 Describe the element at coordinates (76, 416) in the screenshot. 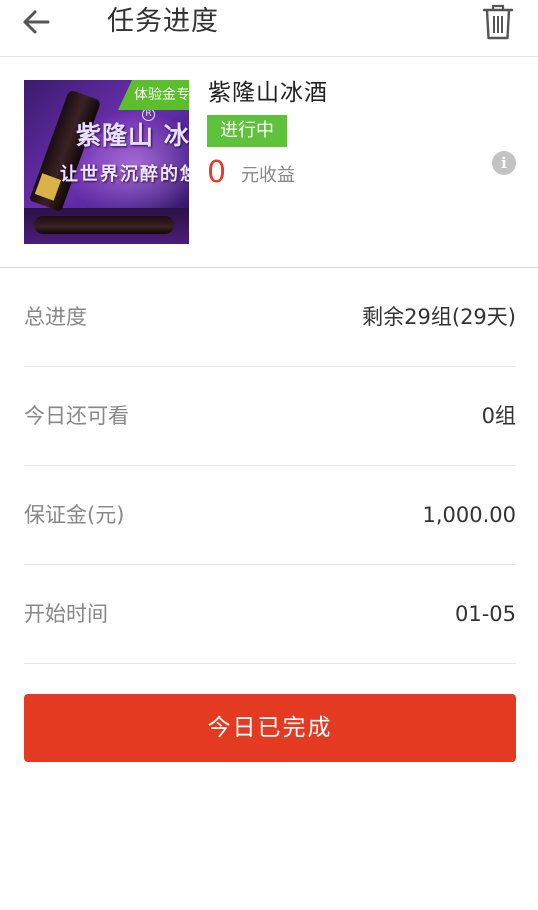

I see `today-remaining-label: 今日还可看` at that location.